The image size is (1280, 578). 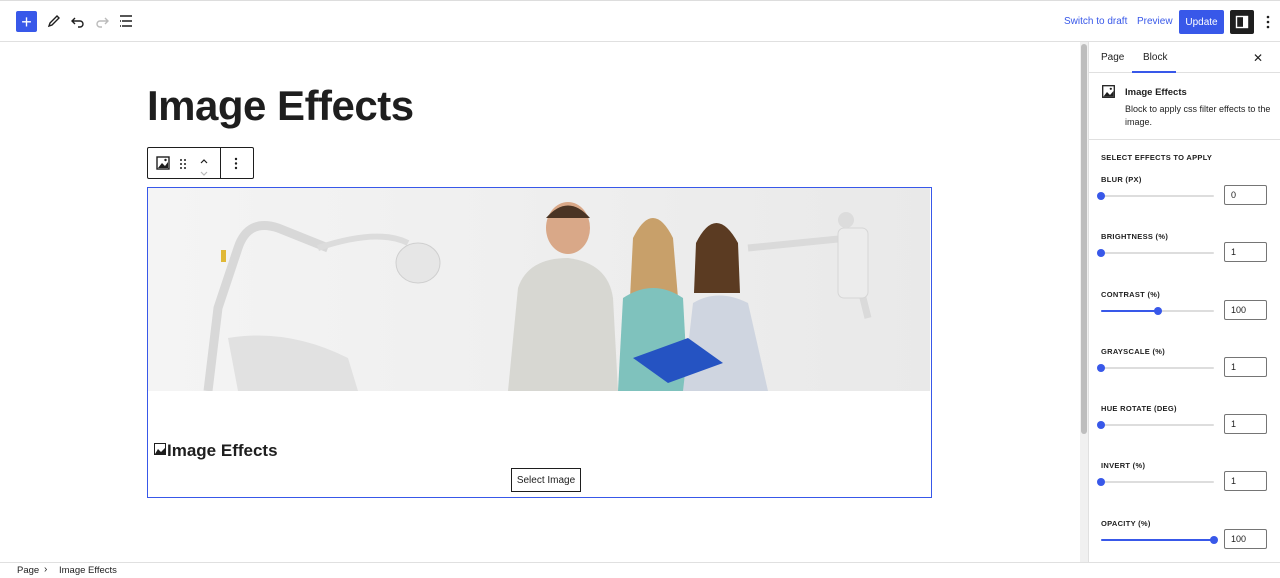 What do you see at coordinates (1155, 253) in the screenshot?
I see `brightness-slider` at bounding box center [1155, 253].